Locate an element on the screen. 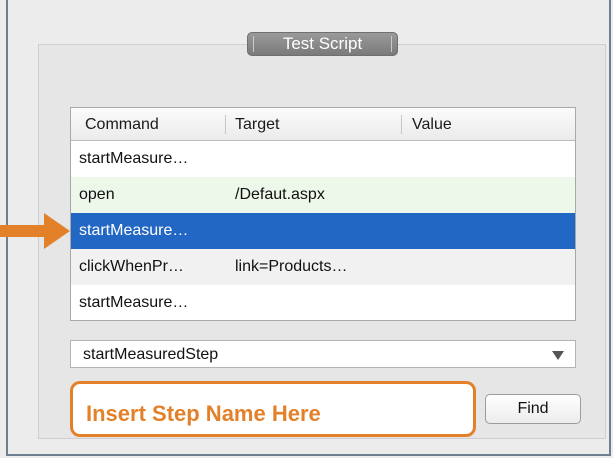  command-select-value: startMeasuredStep is located at coordinates (151, 354).